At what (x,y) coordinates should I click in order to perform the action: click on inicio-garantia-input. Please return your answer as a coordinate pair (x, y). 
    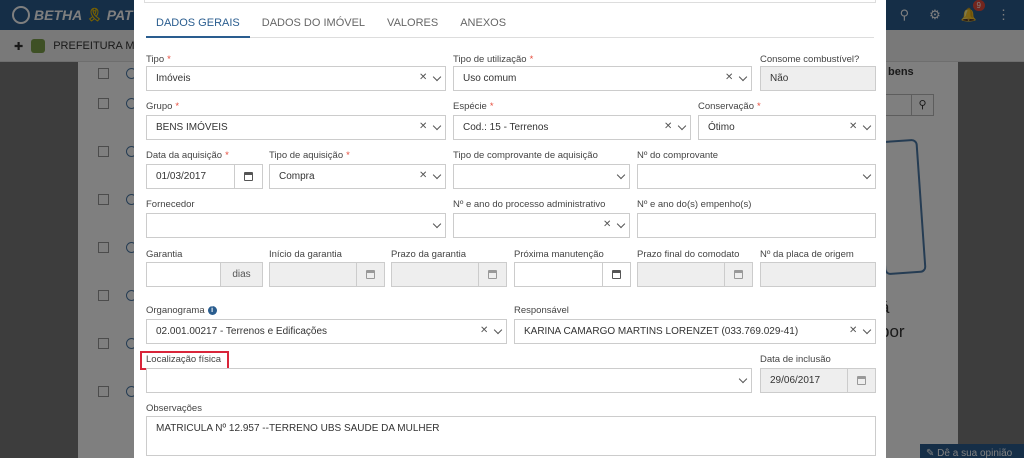
    Looking at the image, I should click on (327, 274).